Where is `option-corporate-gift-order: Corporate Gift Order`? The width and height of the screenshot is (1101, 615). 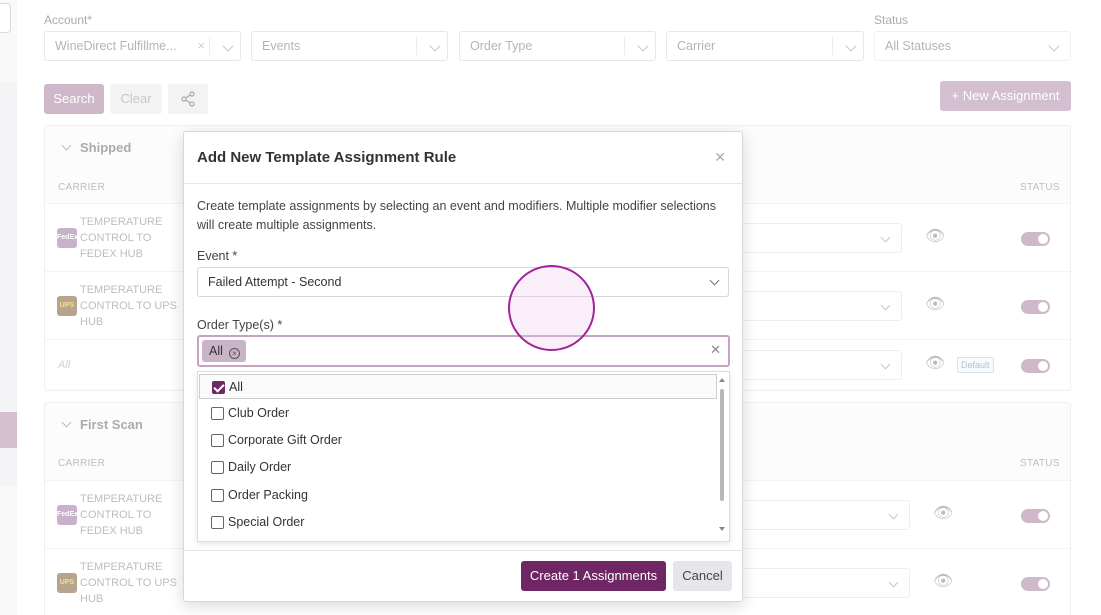 option-corporate-gift-order: Corporate Gift Order is located at coordinates (458, 440).